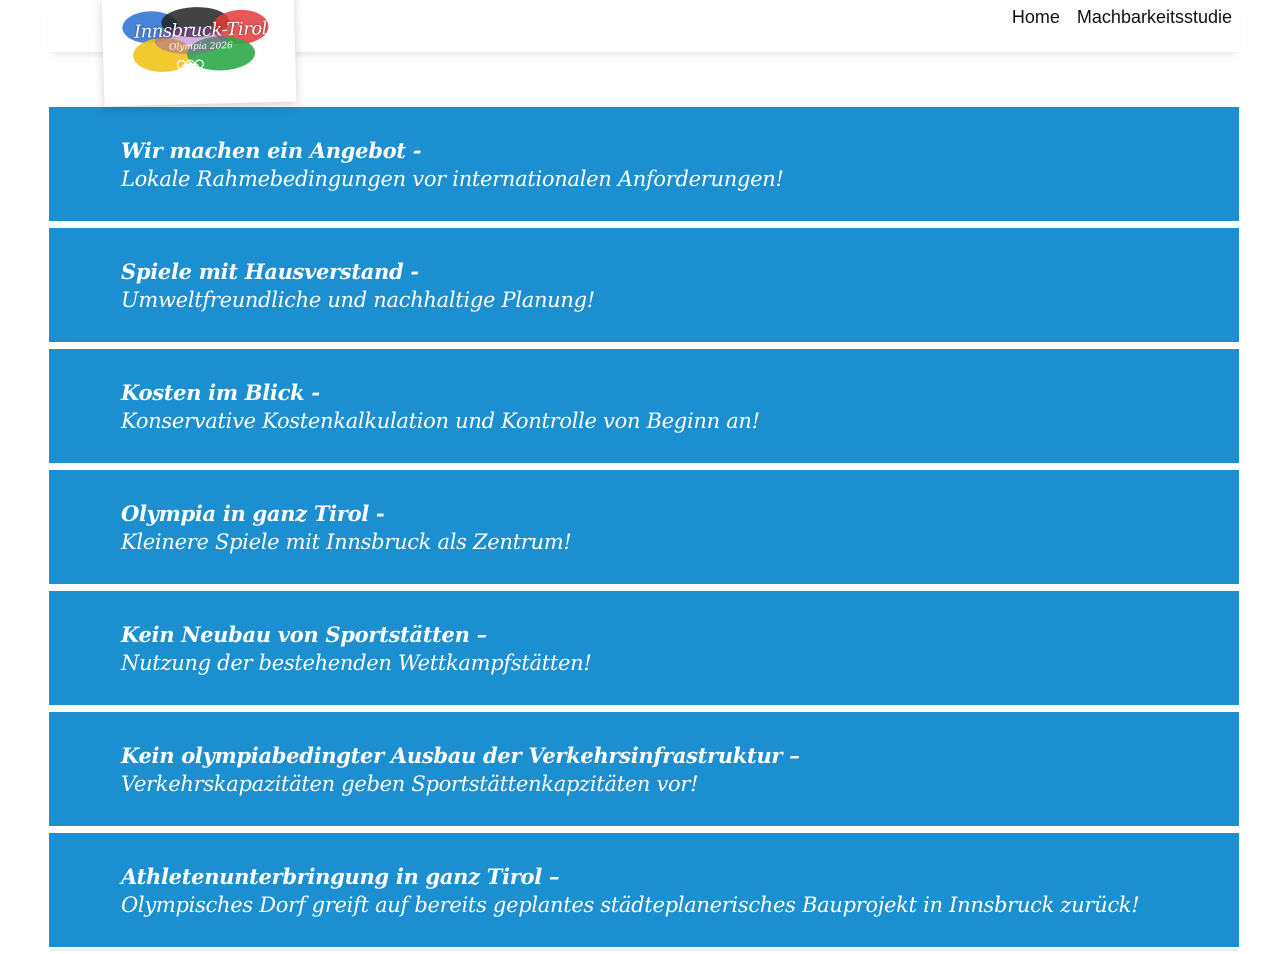 This screenshot has height=954, width=1270. I want to click on panel-title: Kosten im Blick -, so click(220, 392).